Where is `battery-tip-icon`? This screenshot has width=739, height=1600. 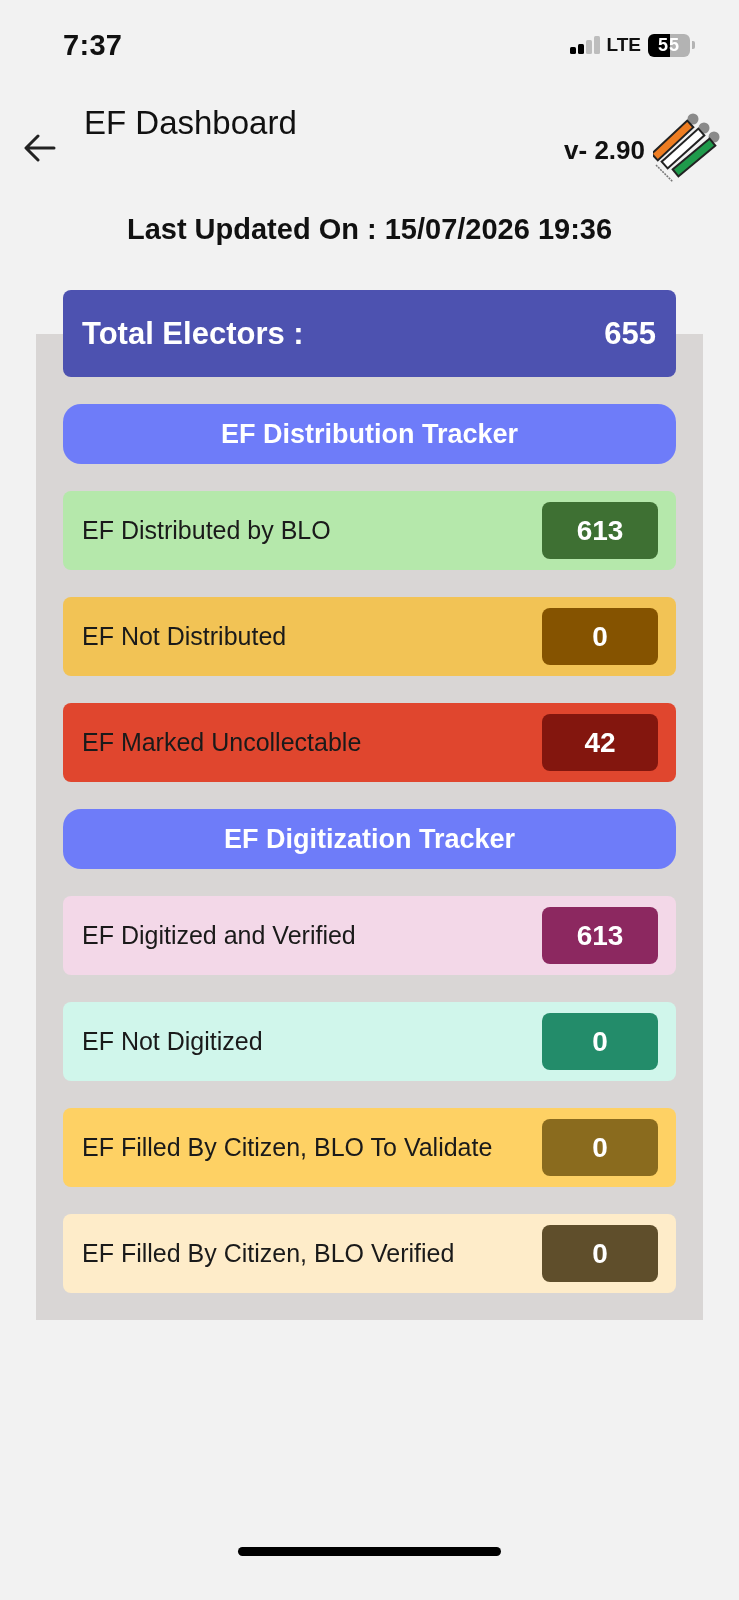 battery-tip-icon is located at coordinates (693, 45).